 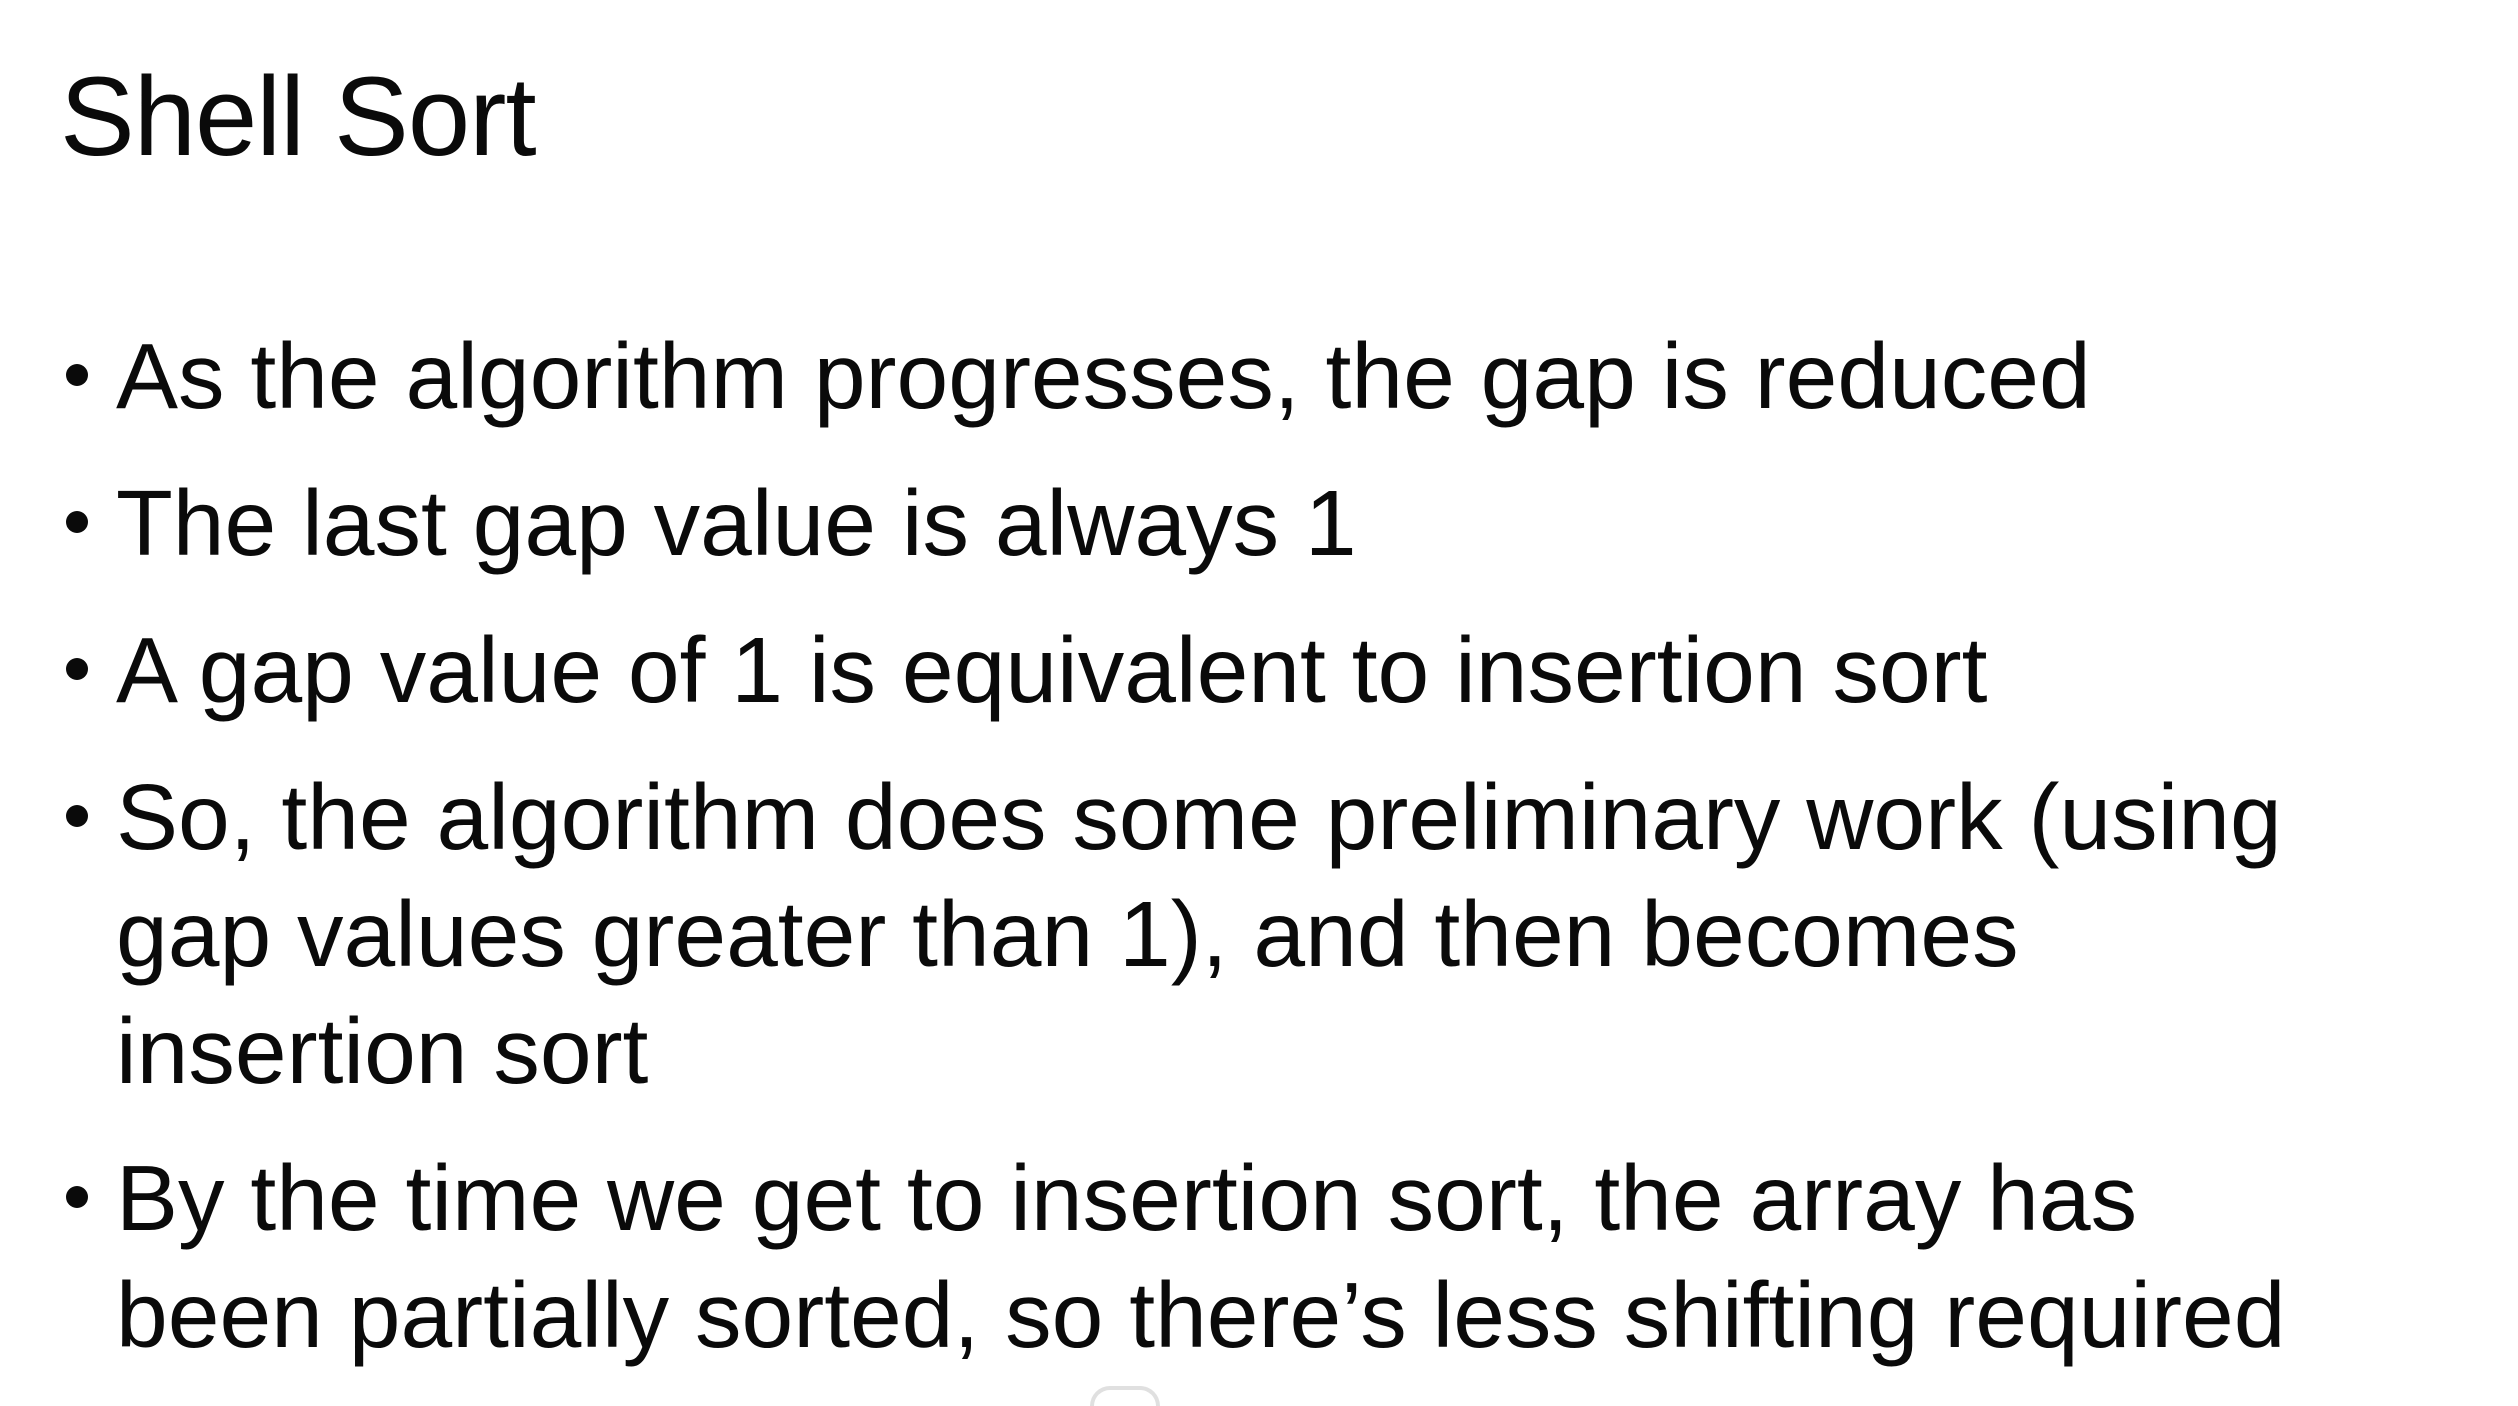 What do you see at coordinates (382, 1051) in the screenshot?
I see `bullet-text-line: insertion sort` at bounding box center [382, 1051].